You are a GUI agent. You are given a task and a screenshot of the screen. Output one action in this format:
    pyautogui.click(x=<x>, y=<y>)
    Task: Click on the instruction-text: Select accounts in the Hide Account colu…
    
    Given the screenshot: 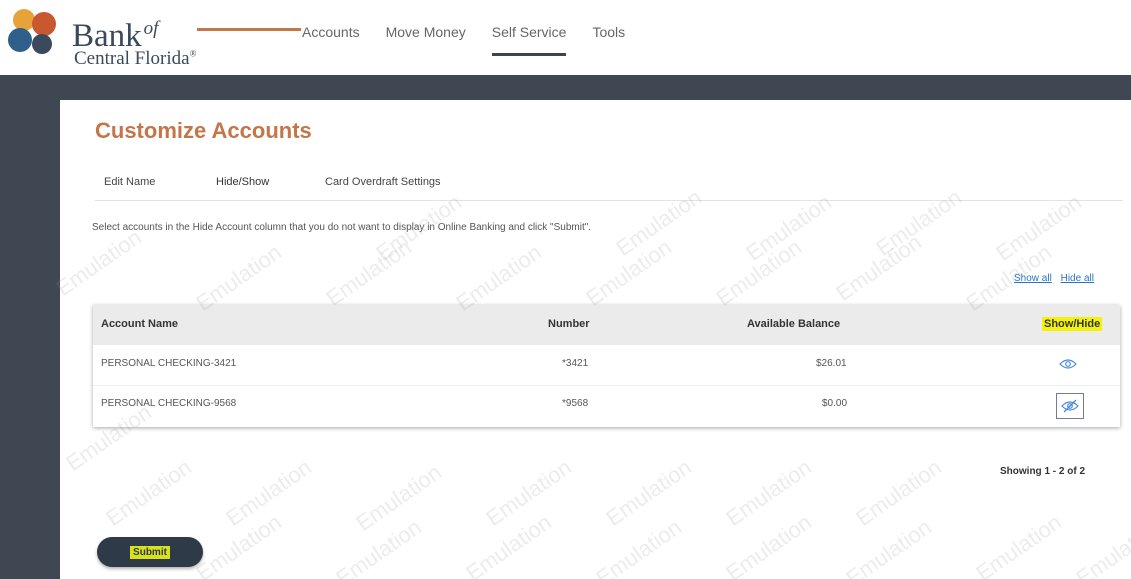 What is the action you would take?
    pyautogui.click(x=342, y=227)
    